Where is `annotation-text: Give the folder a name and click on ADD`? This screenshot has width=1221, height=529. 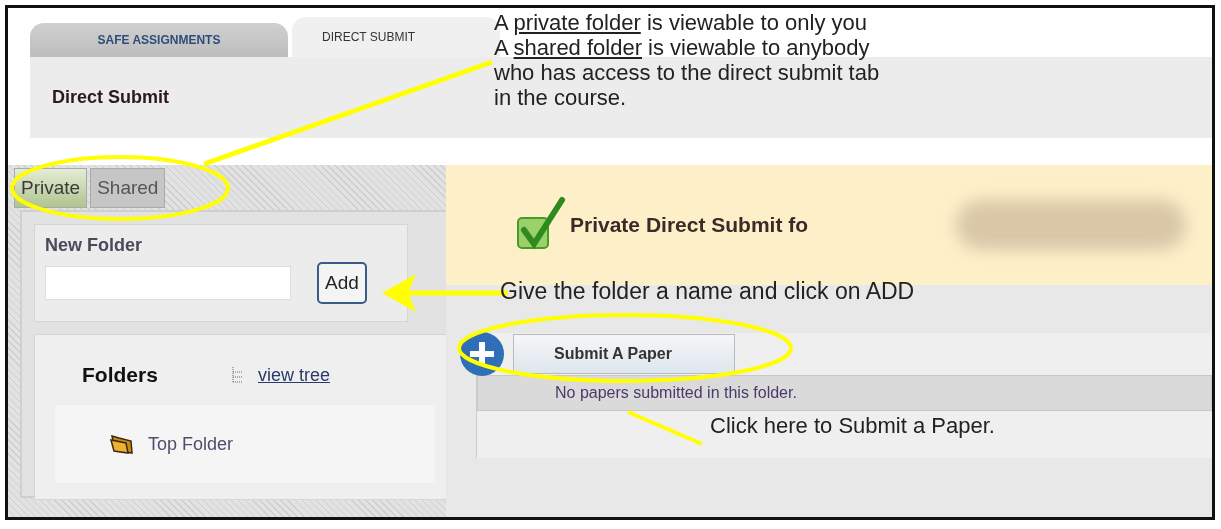 annotation-text: Give the folder a name and click on ADD is located at coordinates (707, 291).